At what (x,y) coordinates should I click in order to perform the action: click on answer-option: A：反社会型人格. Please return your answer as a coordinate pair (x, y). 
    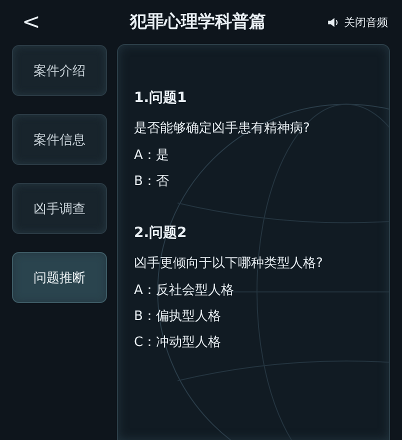
    Looking at the image, I should click on (253, 290).